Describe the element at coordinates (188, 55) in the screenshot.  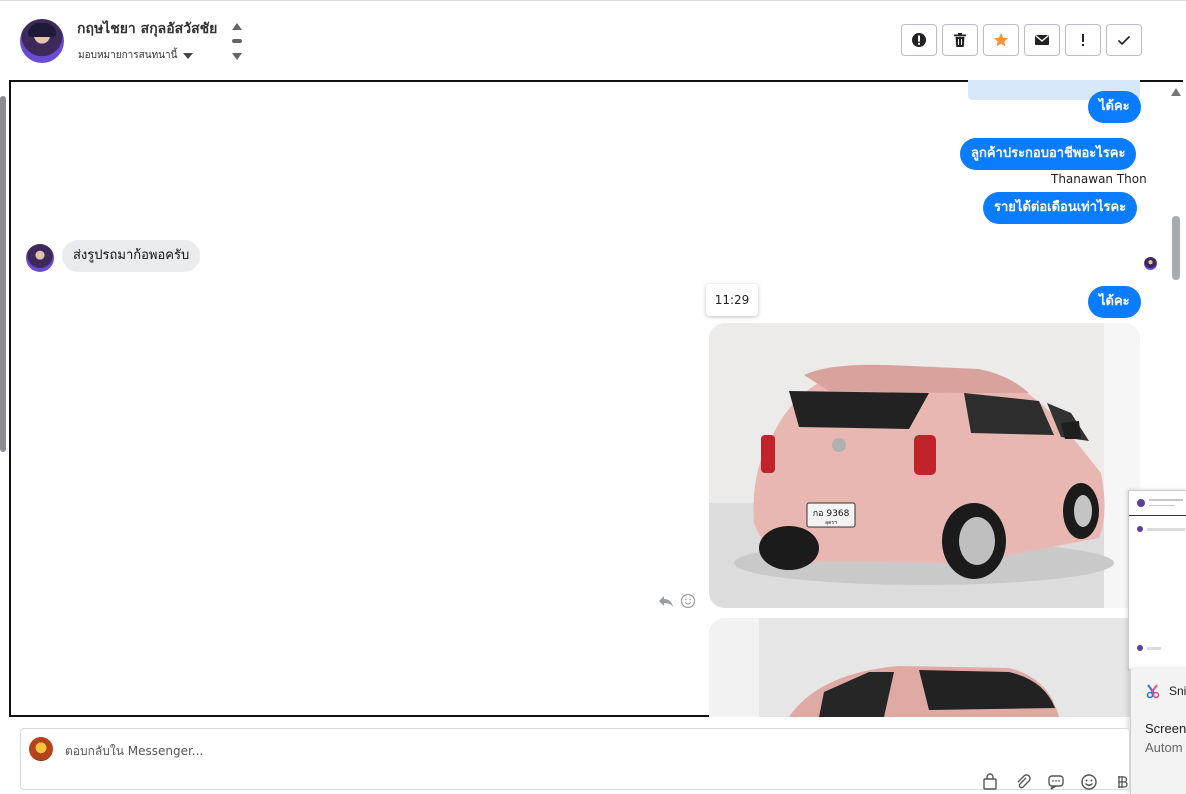
I see `caret-down-icon` at that location.